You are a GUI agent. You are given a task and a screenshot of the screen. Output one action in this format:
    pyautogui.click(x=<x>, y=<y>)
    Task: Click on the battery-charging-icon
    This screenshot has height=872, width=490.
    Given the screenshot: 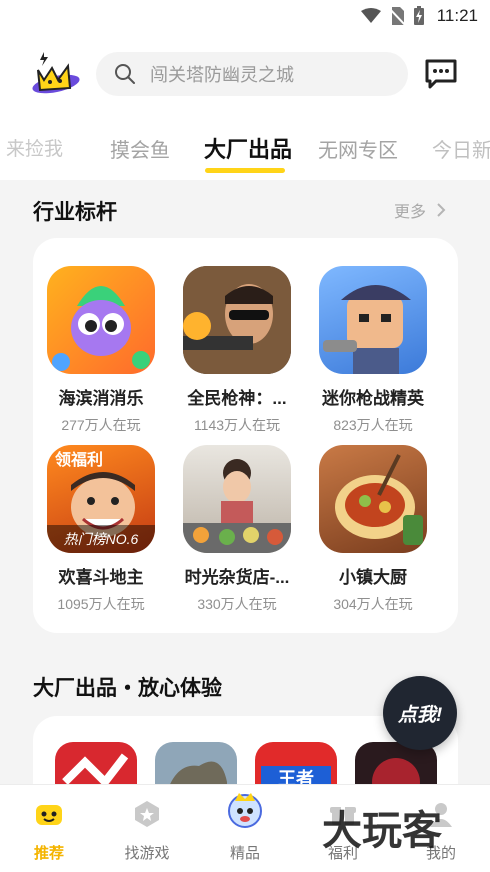 What is the action you would take?
    pyautogui.click(x=418, y=15)
    